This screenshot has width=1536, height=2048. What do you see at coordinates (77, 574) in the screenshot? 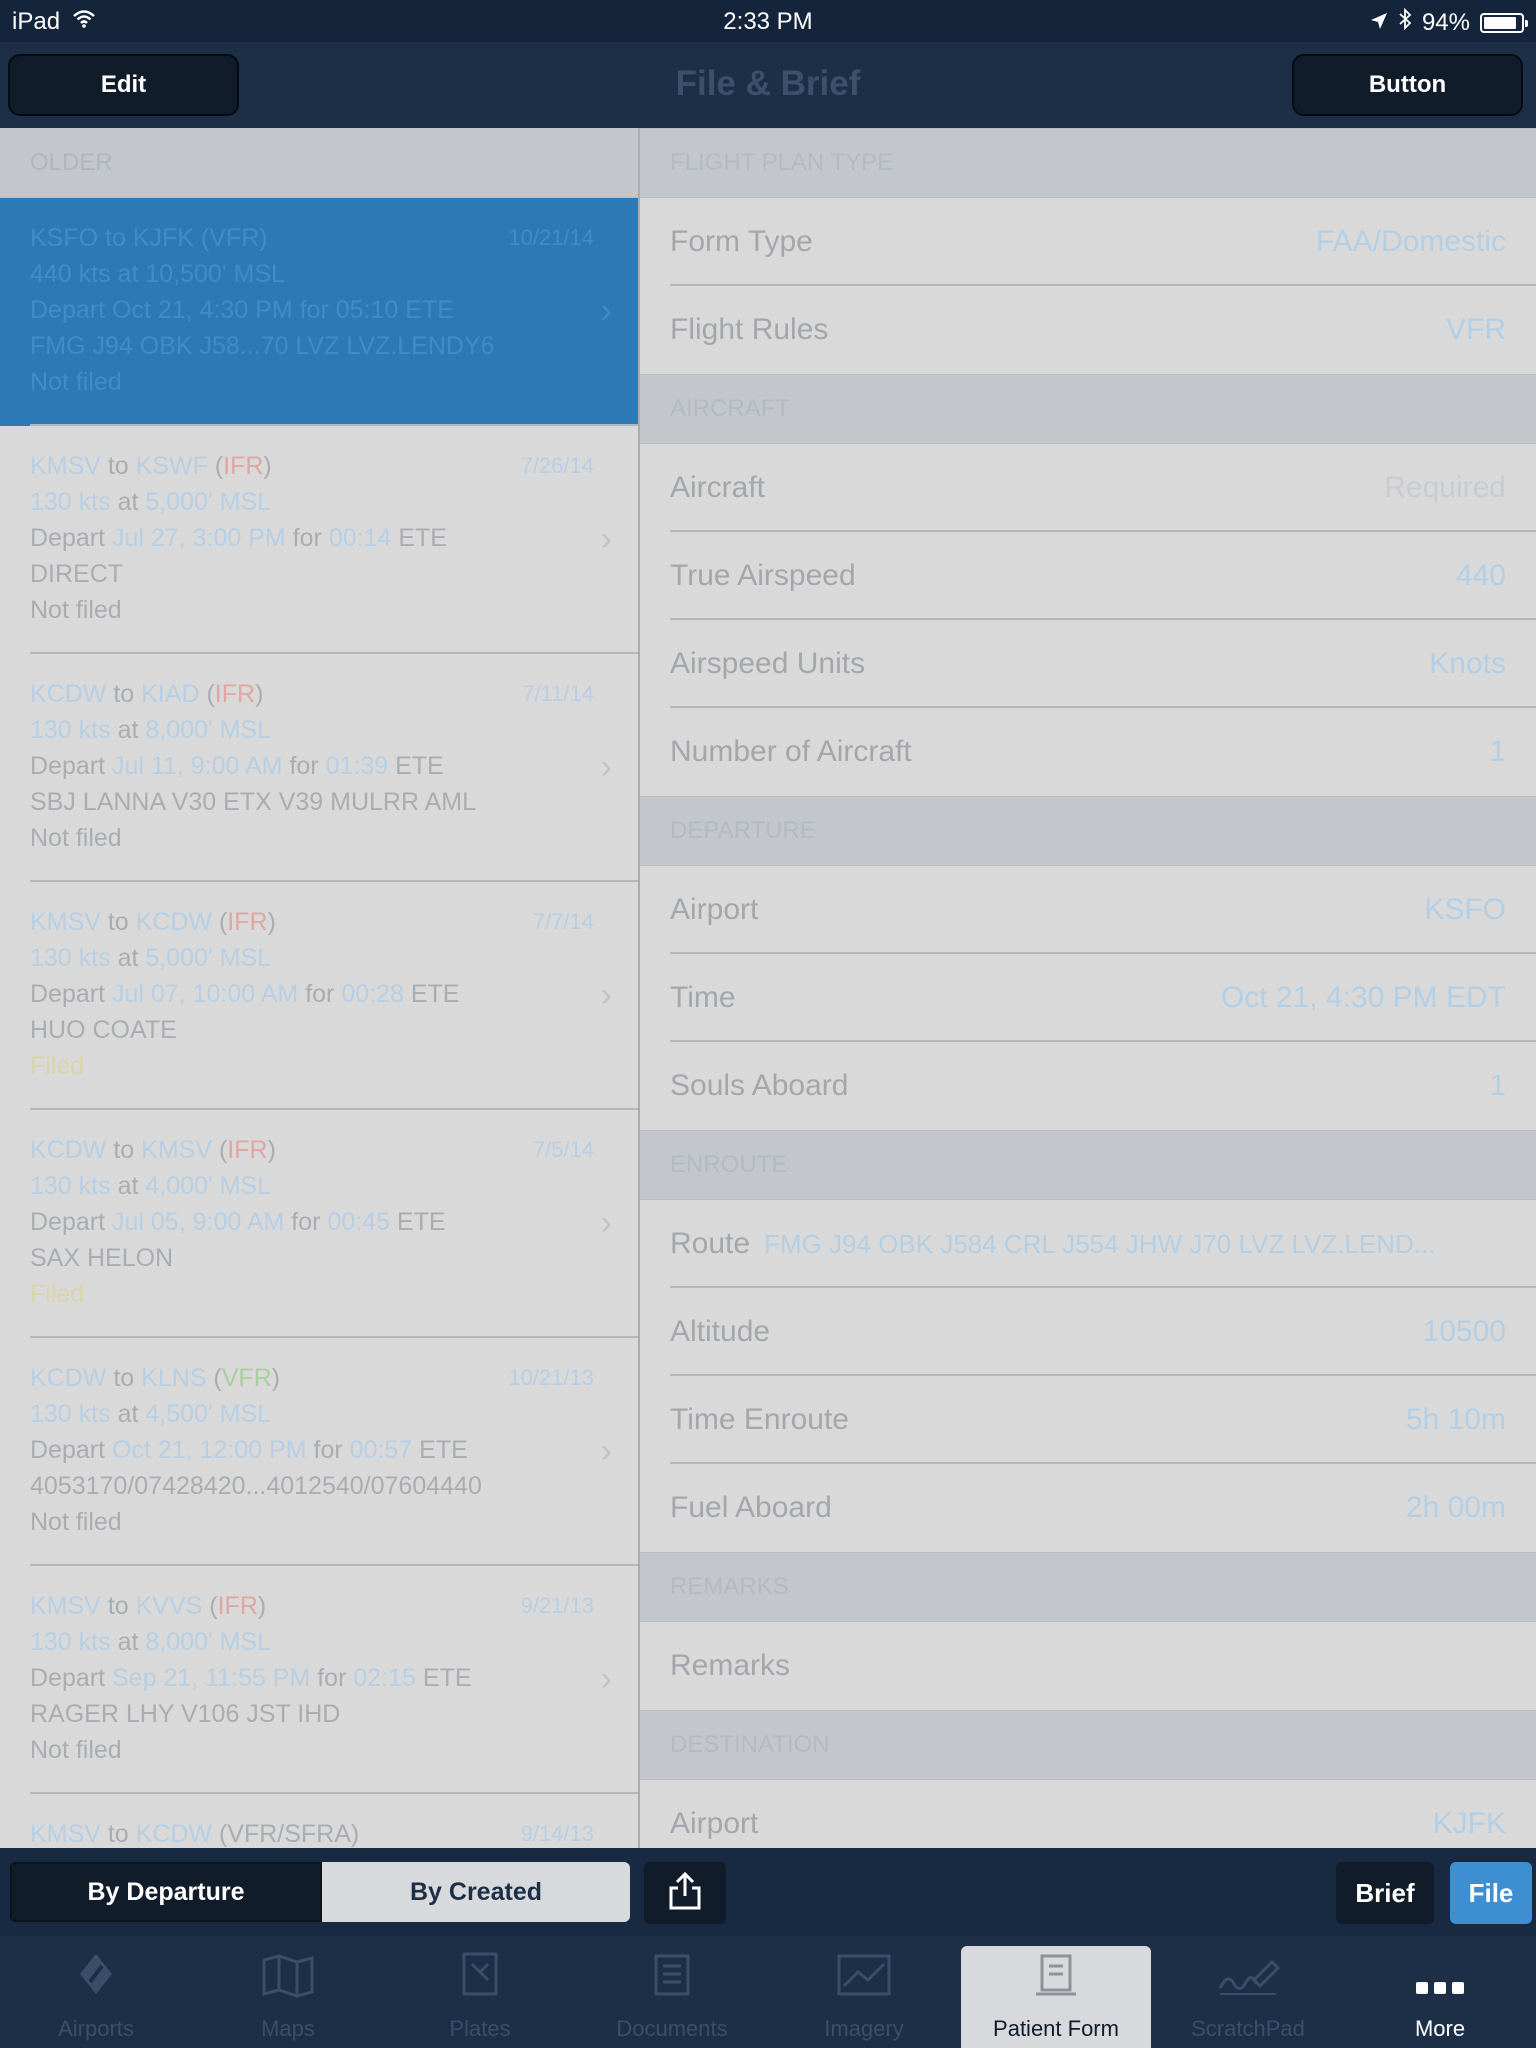
I see `plan-route: DIRECT` at bounding box center [77, 574].